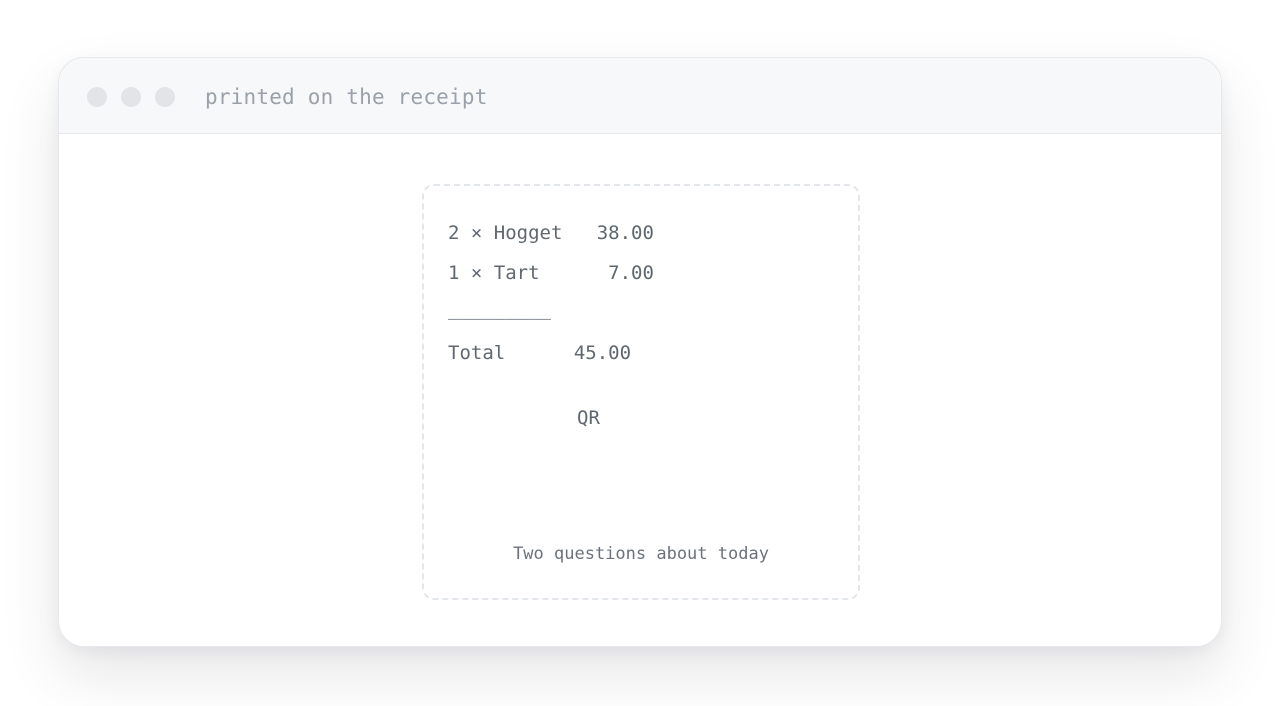  Describe the element at coordinates (640, 96) in the screenshot. I see `window-titlebar: printed on the receipt` at that location.